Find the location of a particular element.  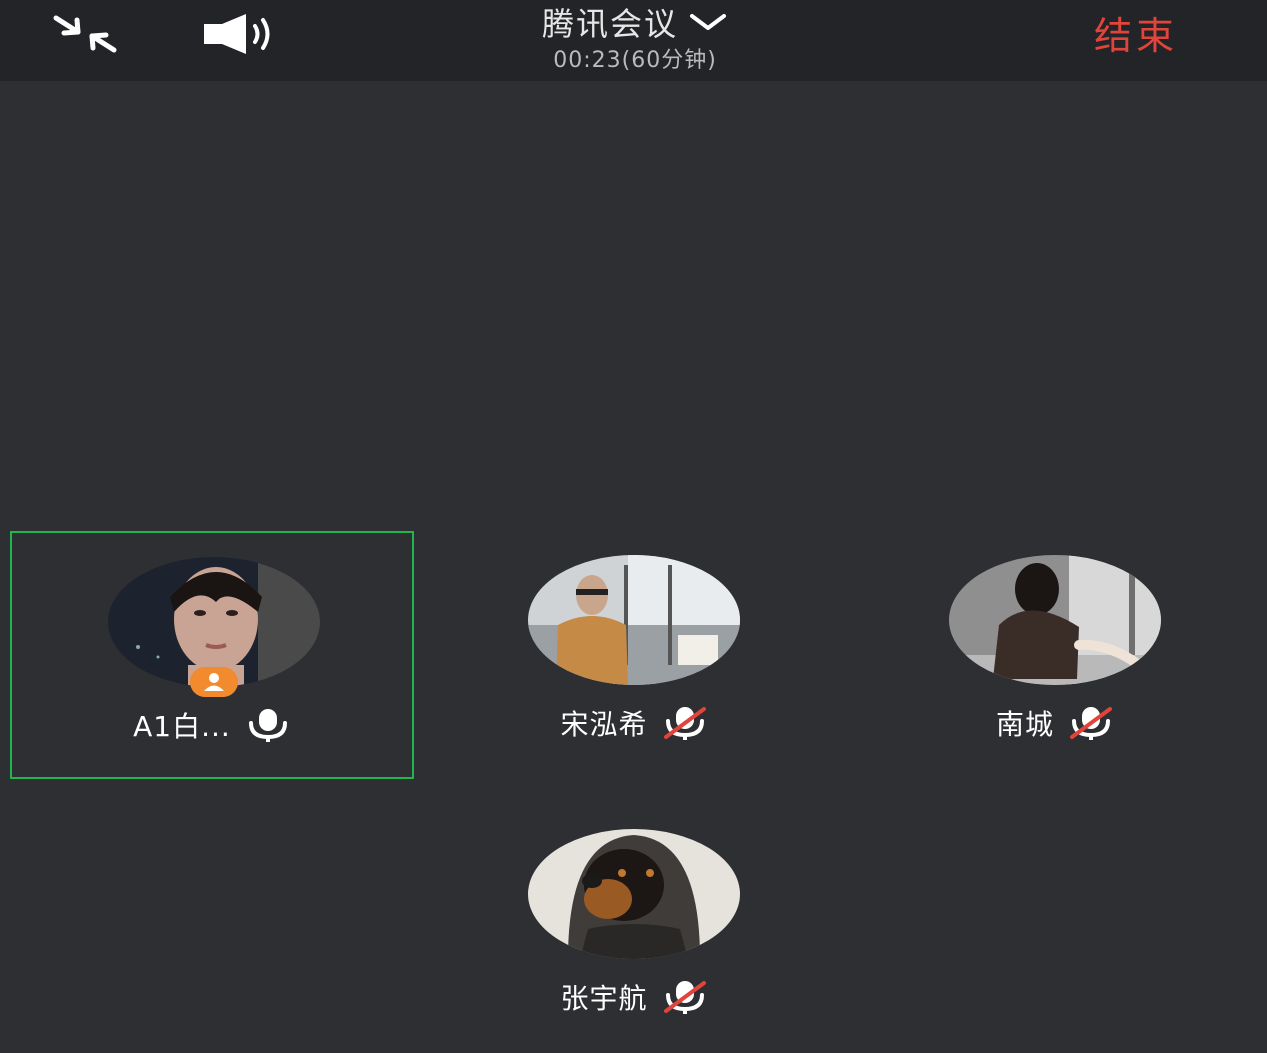

participant-name: 南城 is located at coordinates (1024, 724).